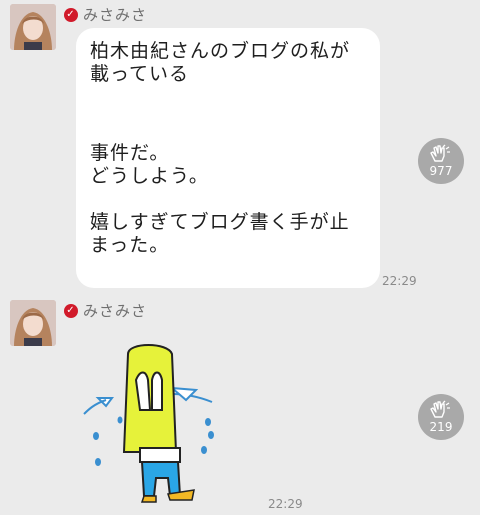 Image resolution: width=480 pixels, height=515 pixels. I want to click on clap-button: 977, so click(441, 161).